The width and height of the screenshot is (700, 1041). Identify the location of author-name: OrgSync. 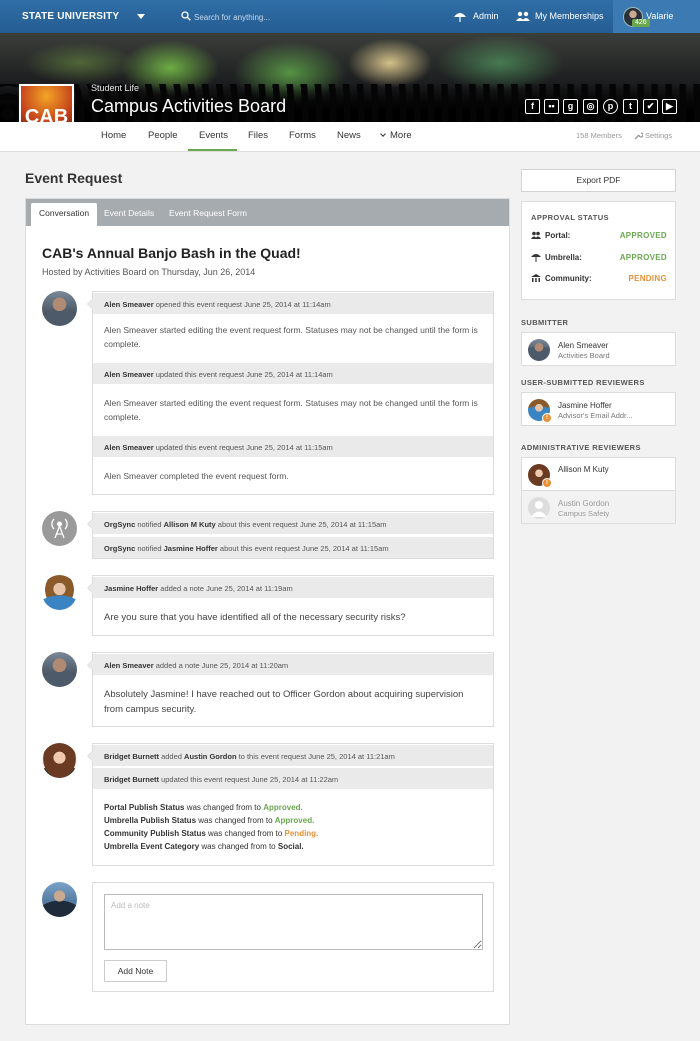
(120, 524).